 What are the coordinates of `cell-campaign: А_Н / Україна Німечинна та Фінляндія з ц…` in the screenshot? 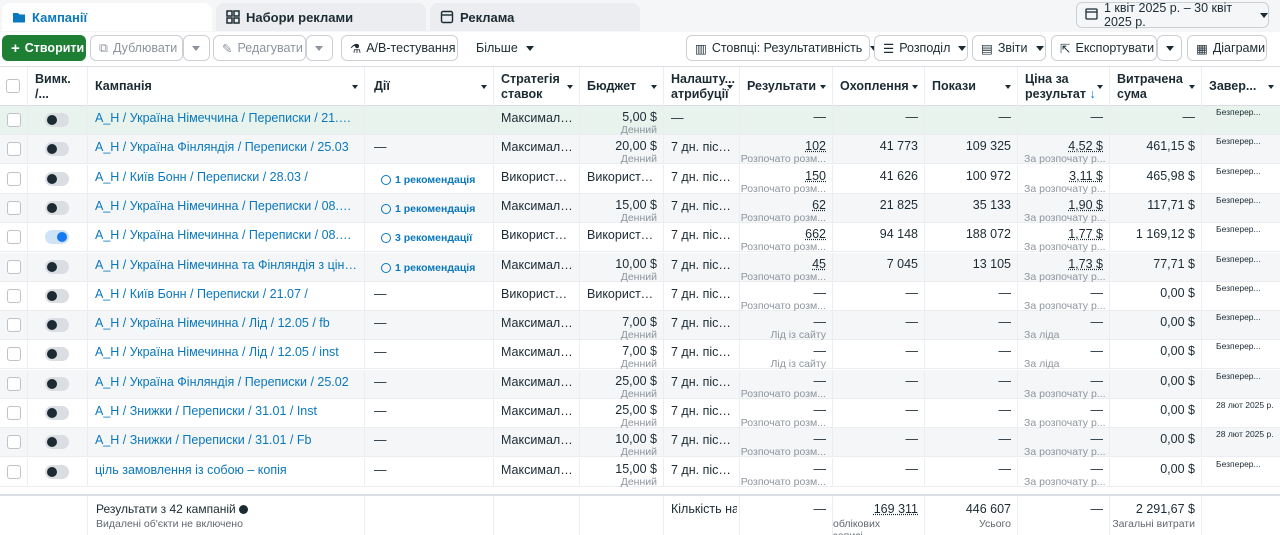 It's located at (226, 267).